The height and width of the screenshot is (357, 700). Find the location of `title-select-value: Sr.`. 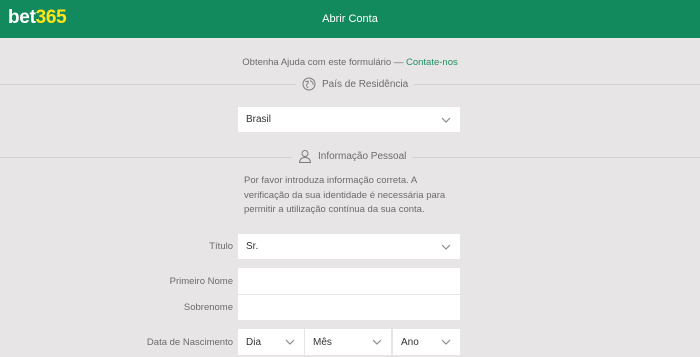

title-select-value: Sr. is located at coordinates (252, 246).